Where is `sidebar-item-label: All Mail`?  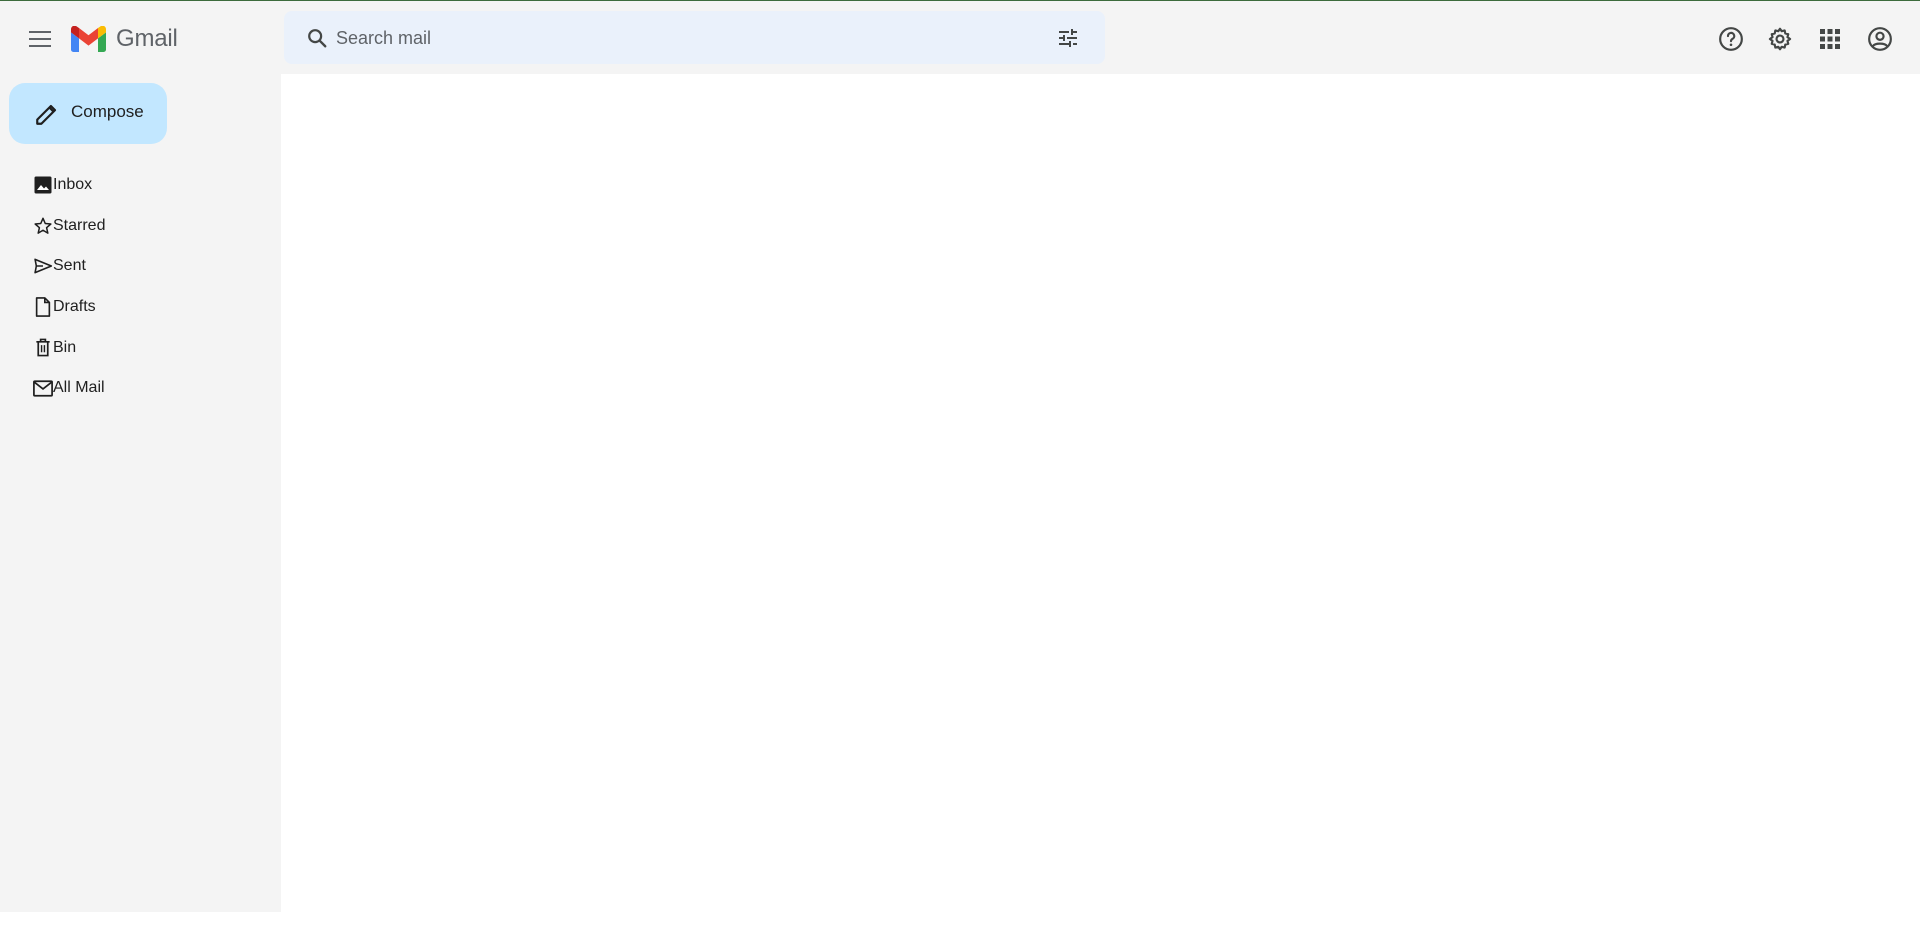
sidebar-item-label: All Mail is located at coordinates (79, 388).